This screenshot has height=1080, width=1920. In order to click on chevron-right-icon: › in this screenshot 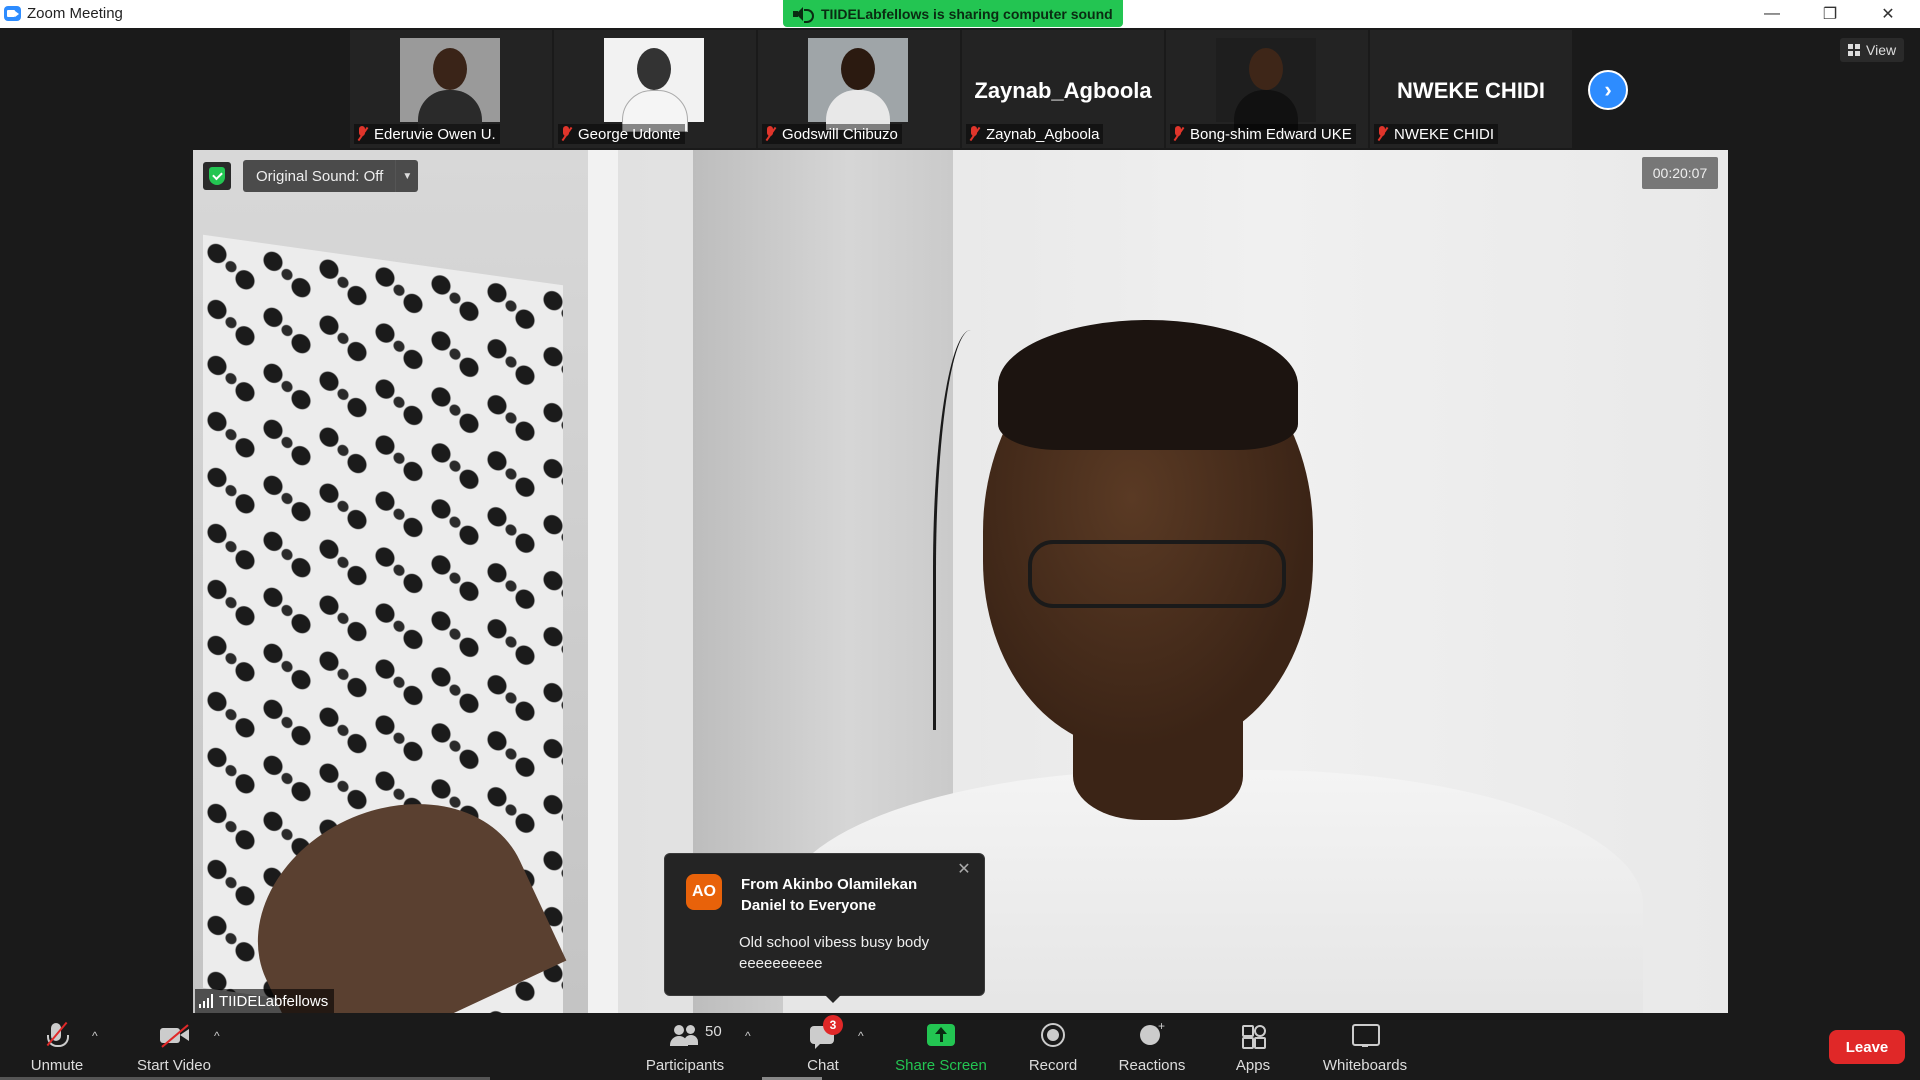, I will do `click(1608, 89)`.